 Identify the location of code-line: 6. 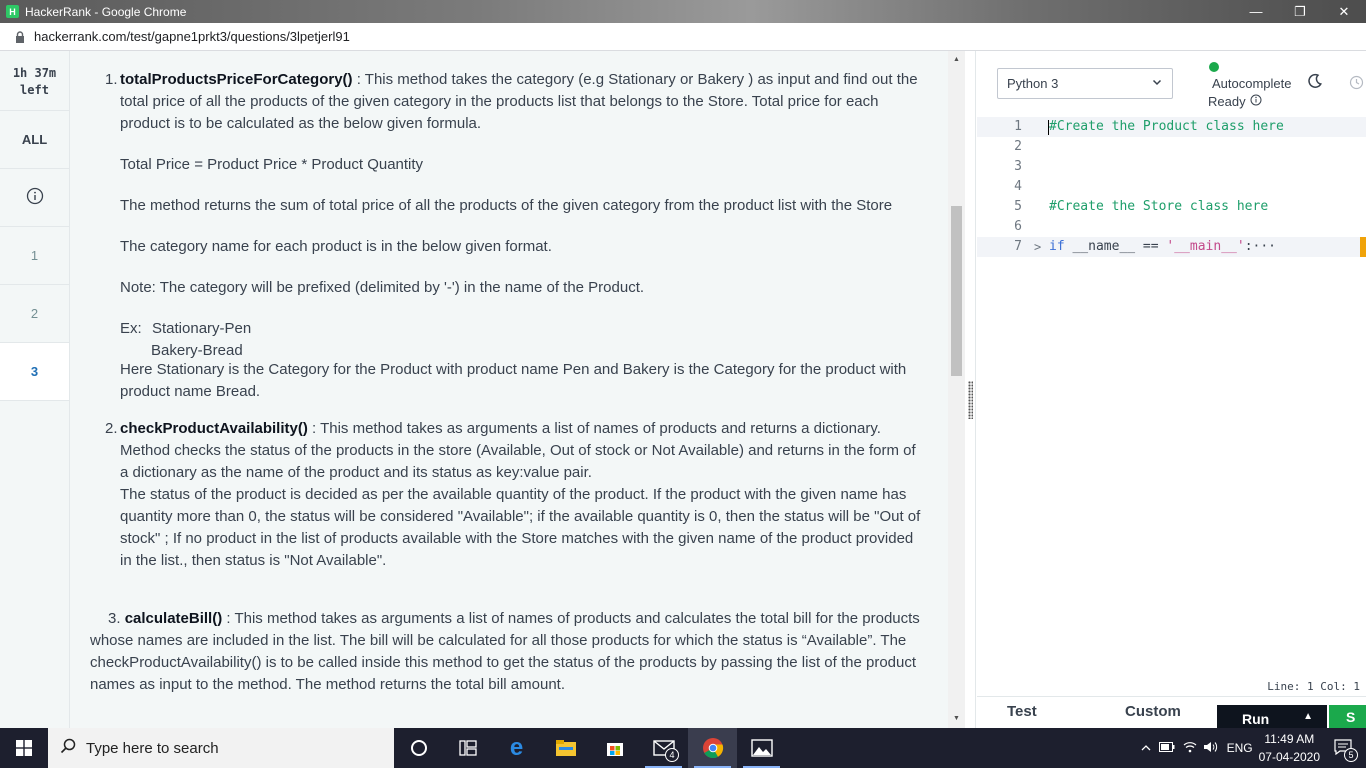
(1171, 227).